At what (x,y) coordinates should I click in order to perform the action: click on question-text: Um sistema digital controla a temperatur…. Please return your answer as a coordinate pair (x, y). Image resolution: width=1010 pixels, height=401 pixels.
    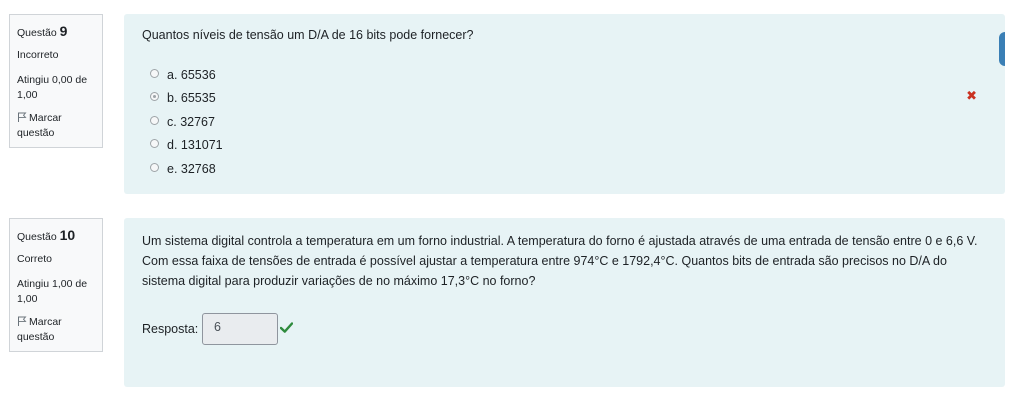
    Looking at the image, I should click on (560, 261).